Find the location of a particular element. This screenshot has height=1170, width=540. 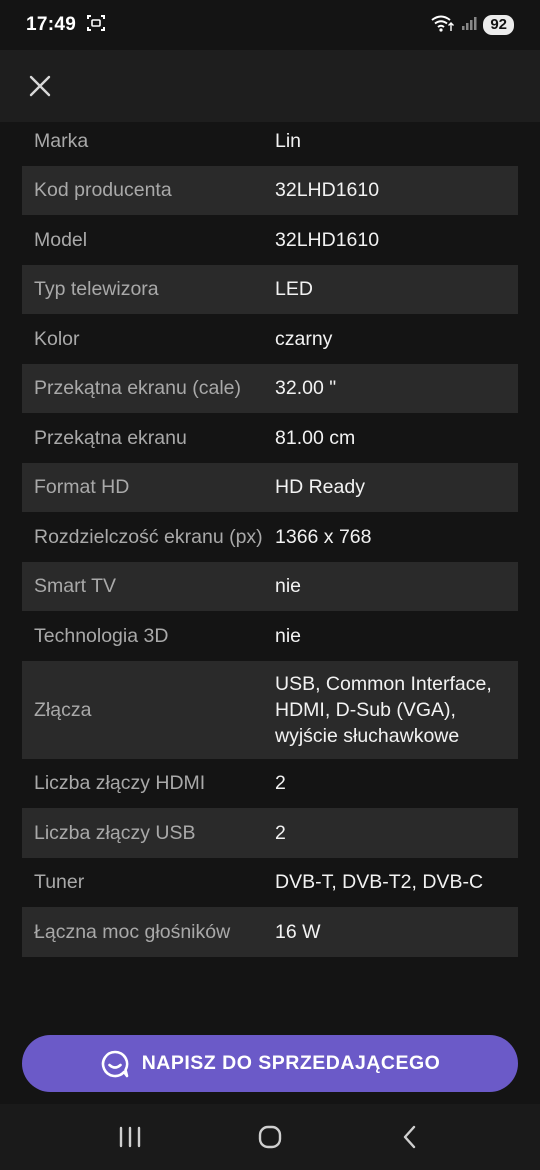

spec-label: Złącza is located at coordinates (63, 709).